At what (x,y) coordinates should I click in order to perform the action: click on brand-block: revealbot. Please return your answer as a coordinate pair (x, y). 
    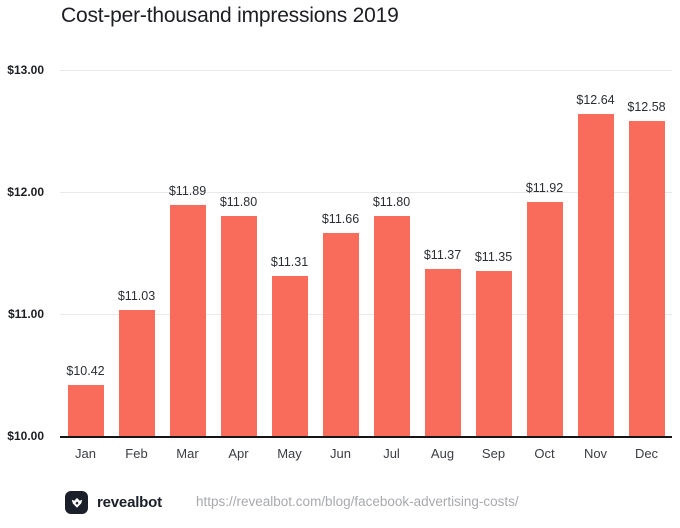
    Looking at the image, I should click on (113, 502).